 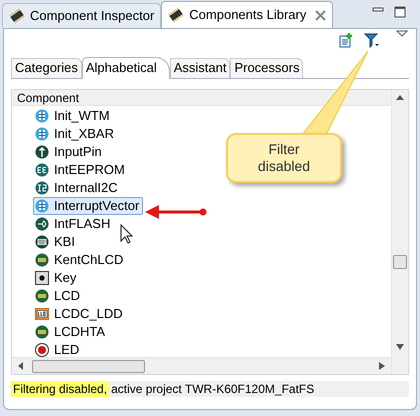 I want to click on ee-circle-icon, so click(x=42, y=170).